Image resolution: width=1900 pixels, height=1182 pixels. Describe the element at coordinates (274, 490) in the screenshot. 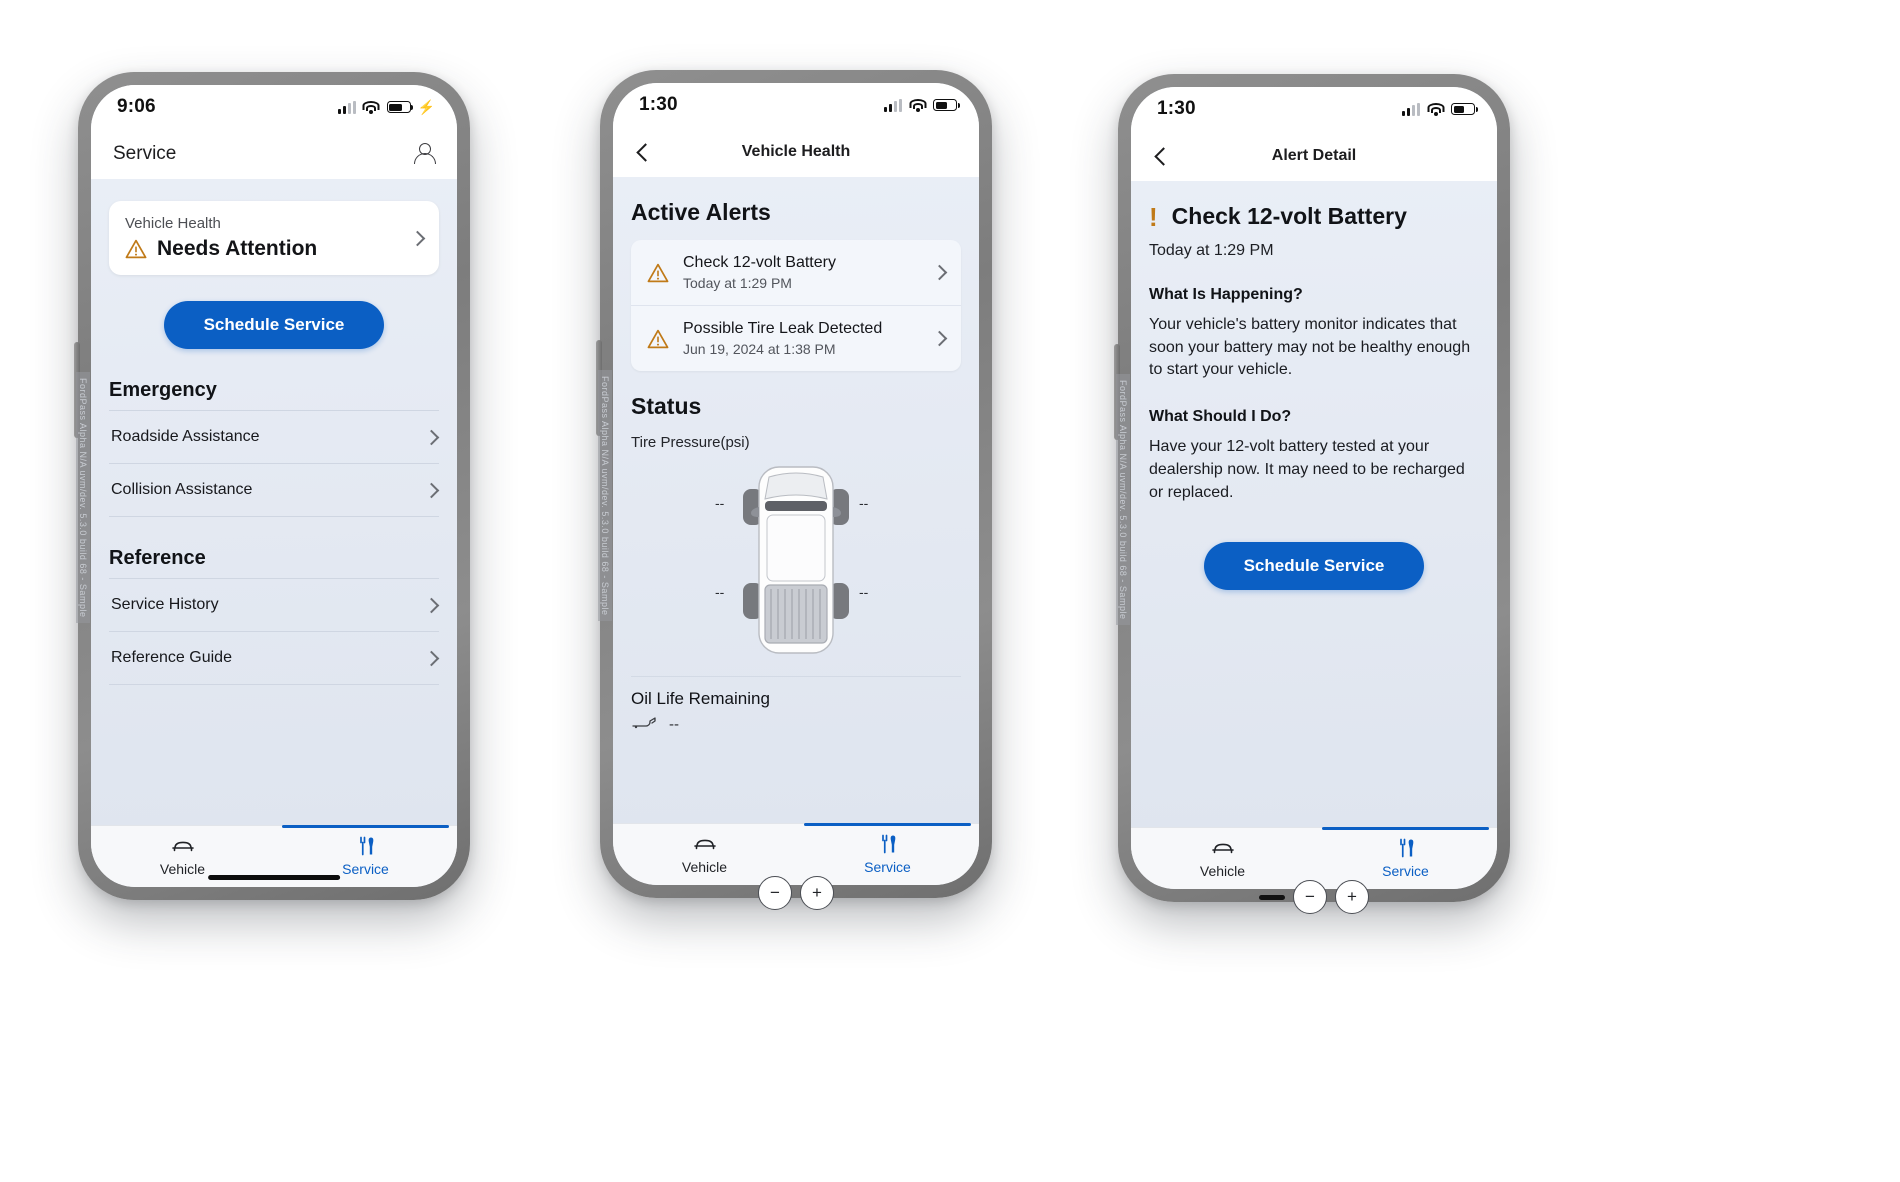

I see `list-item-collision-assistance: Collision Assistance` at that location.